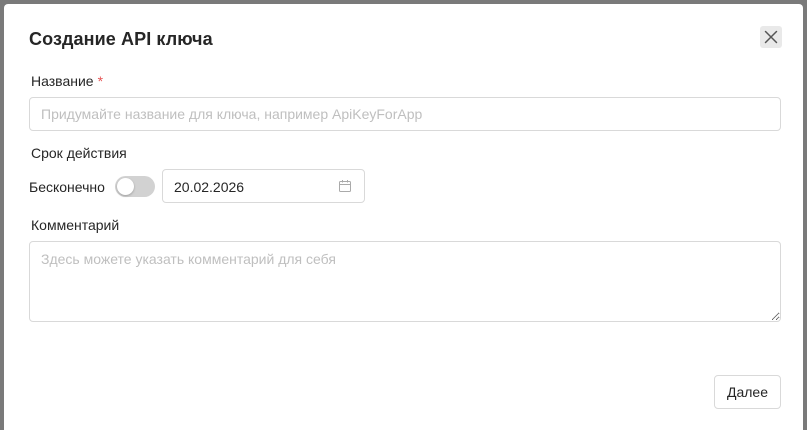  Describe the element at coordinates (135, 186) in the screenshot. I see `infinite-toggle` at that location.